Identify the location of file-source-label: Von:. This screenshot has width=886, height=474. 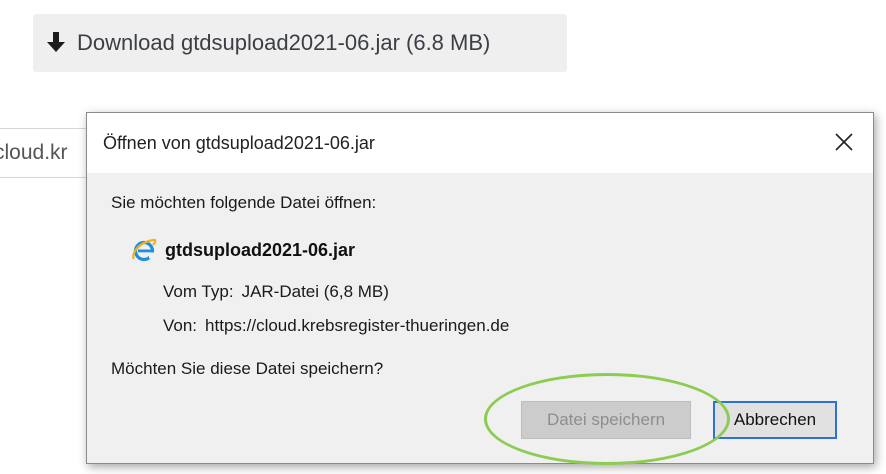
(180, 325).